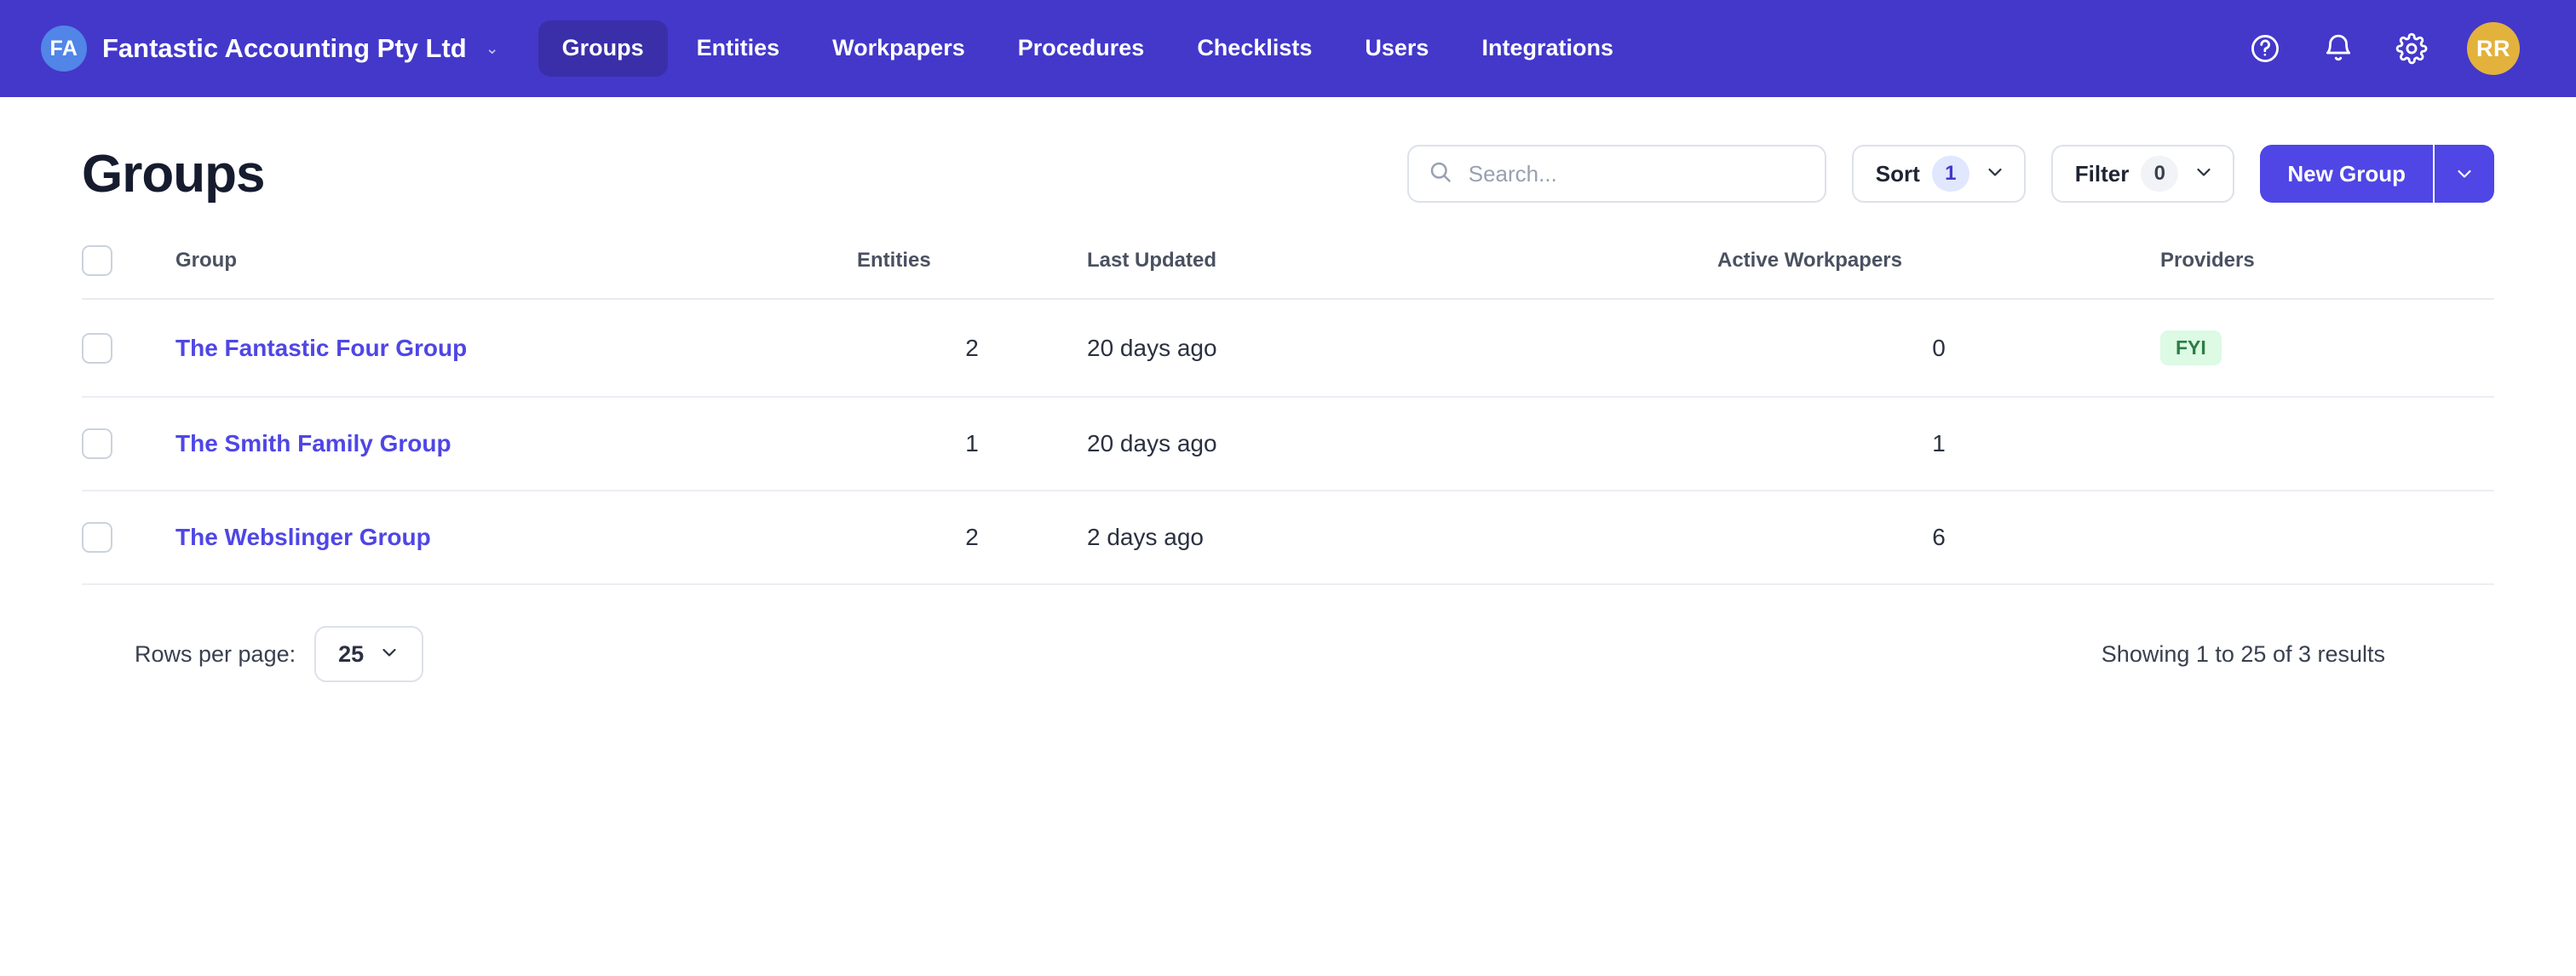 This screenshot has height=976, width=2576. What do you see at coordinates (516, 266) in the screenshot?
I see `column-header-group: Group` at bounding box center [516, 266].